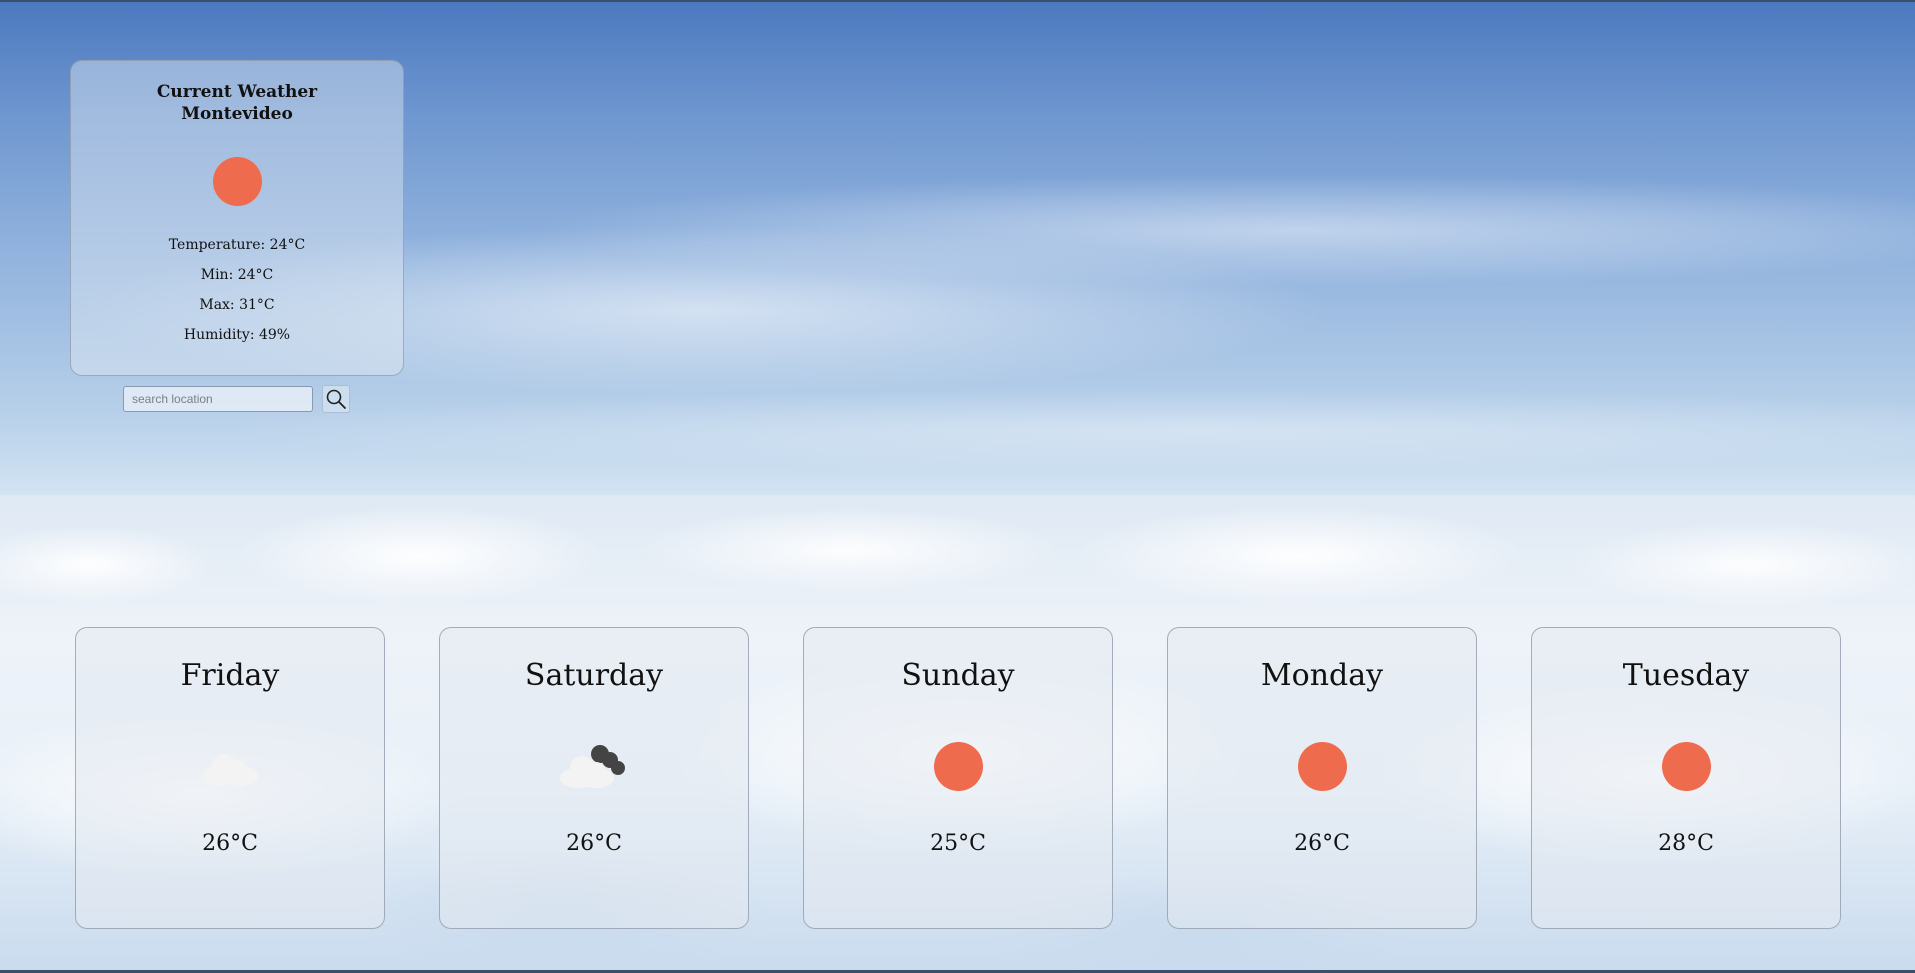  Describe the element at coordinates (237, 305) in the screenshot. I see `current-max-temperature: Max: 31°C` at that location.